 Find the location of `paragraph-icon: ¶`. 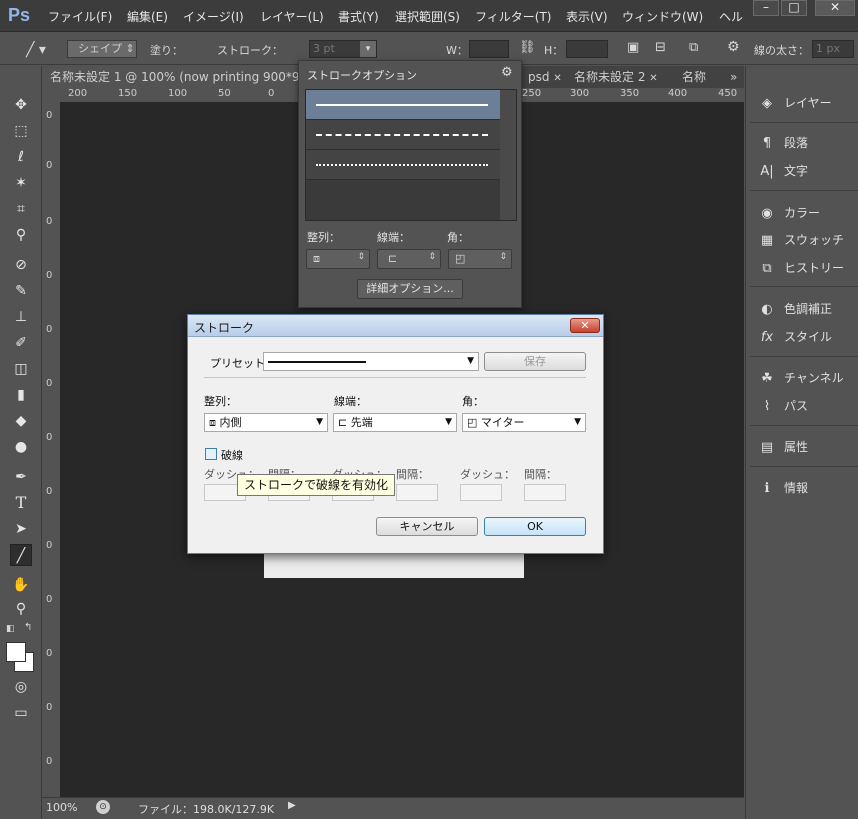

paragraph-icon: ¶ is located at coordinates (767, 143).